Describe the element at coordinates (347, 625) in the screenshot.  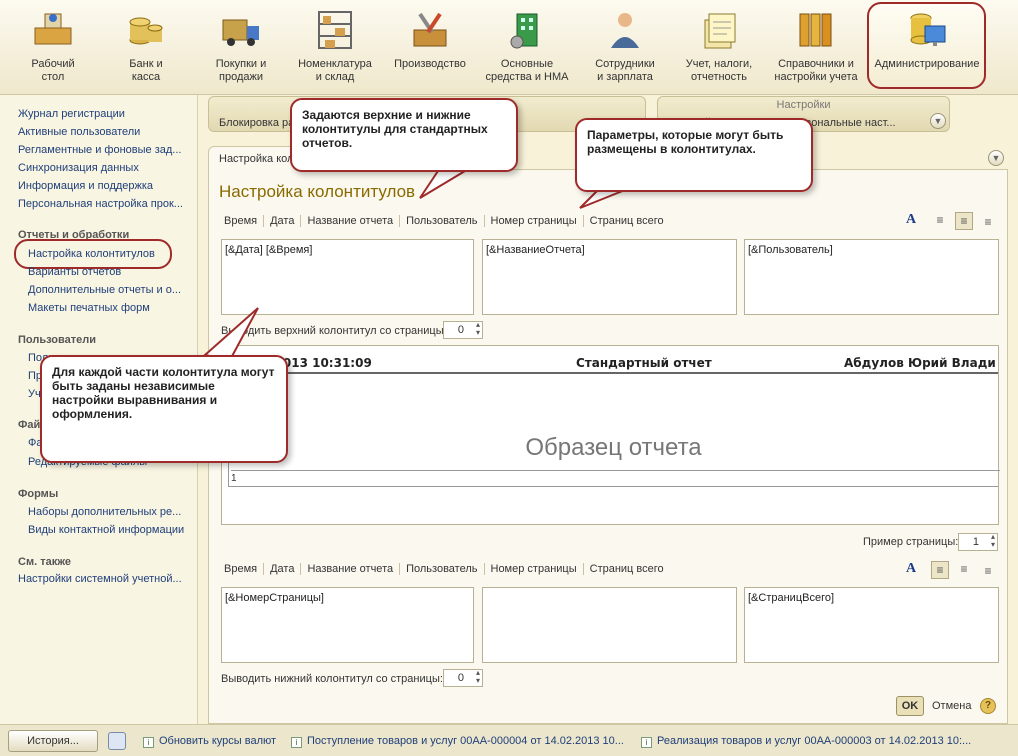
I see `footer-left-input: [&НомерСтраницы]` at that location.